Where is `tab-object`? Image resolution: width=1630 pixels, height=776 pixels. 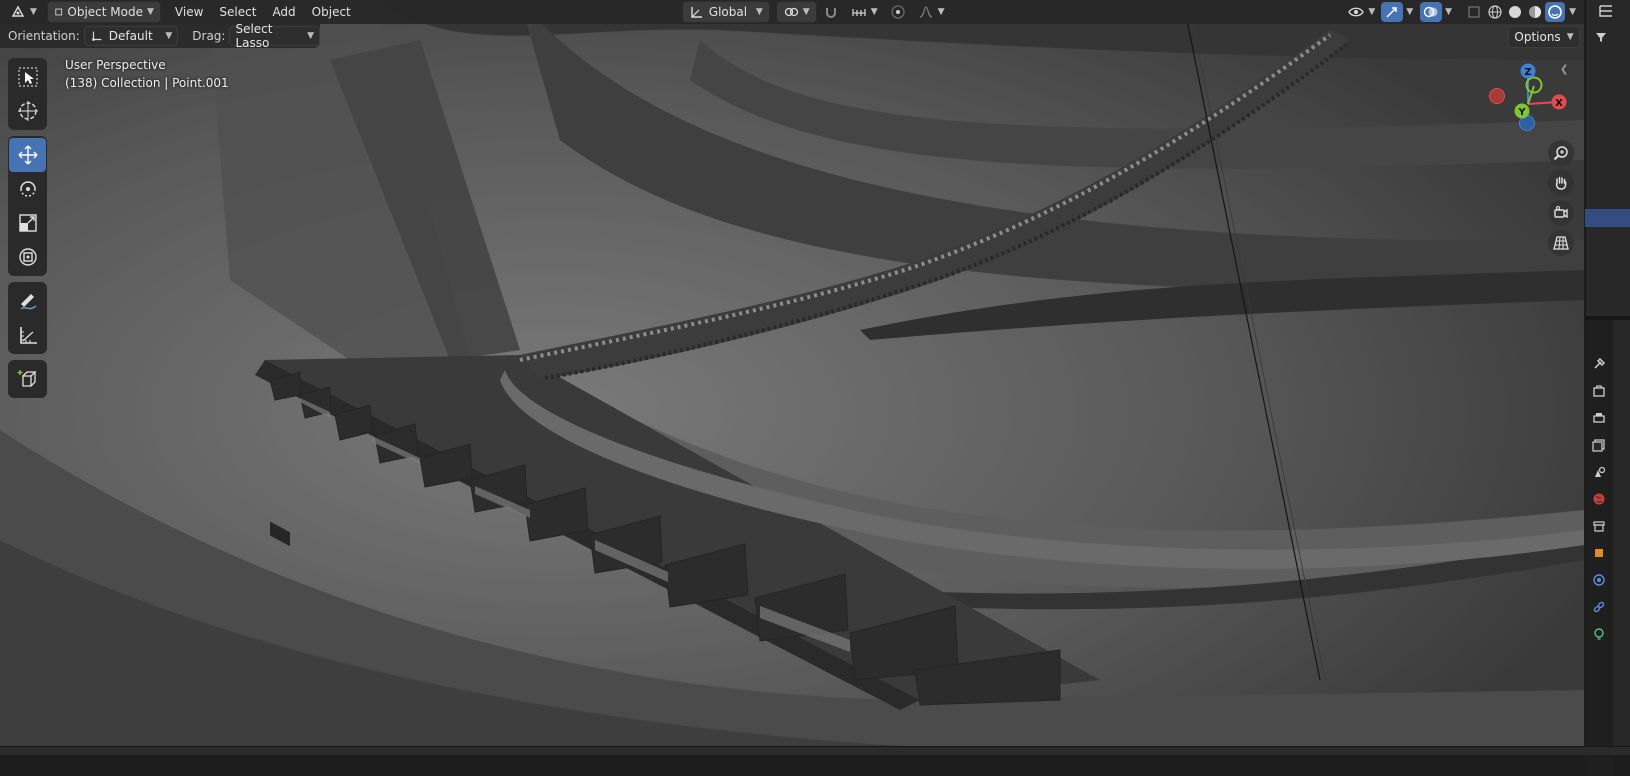
tab-object is located at coordinates (1599, 552).